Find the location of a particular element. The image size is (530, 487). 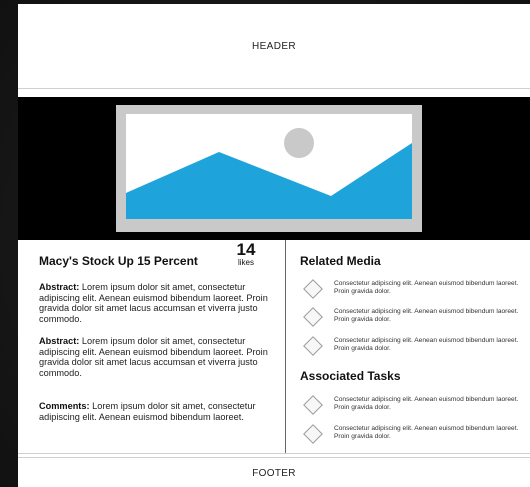

landscape-image-icon is located at coordinates (269, 173).